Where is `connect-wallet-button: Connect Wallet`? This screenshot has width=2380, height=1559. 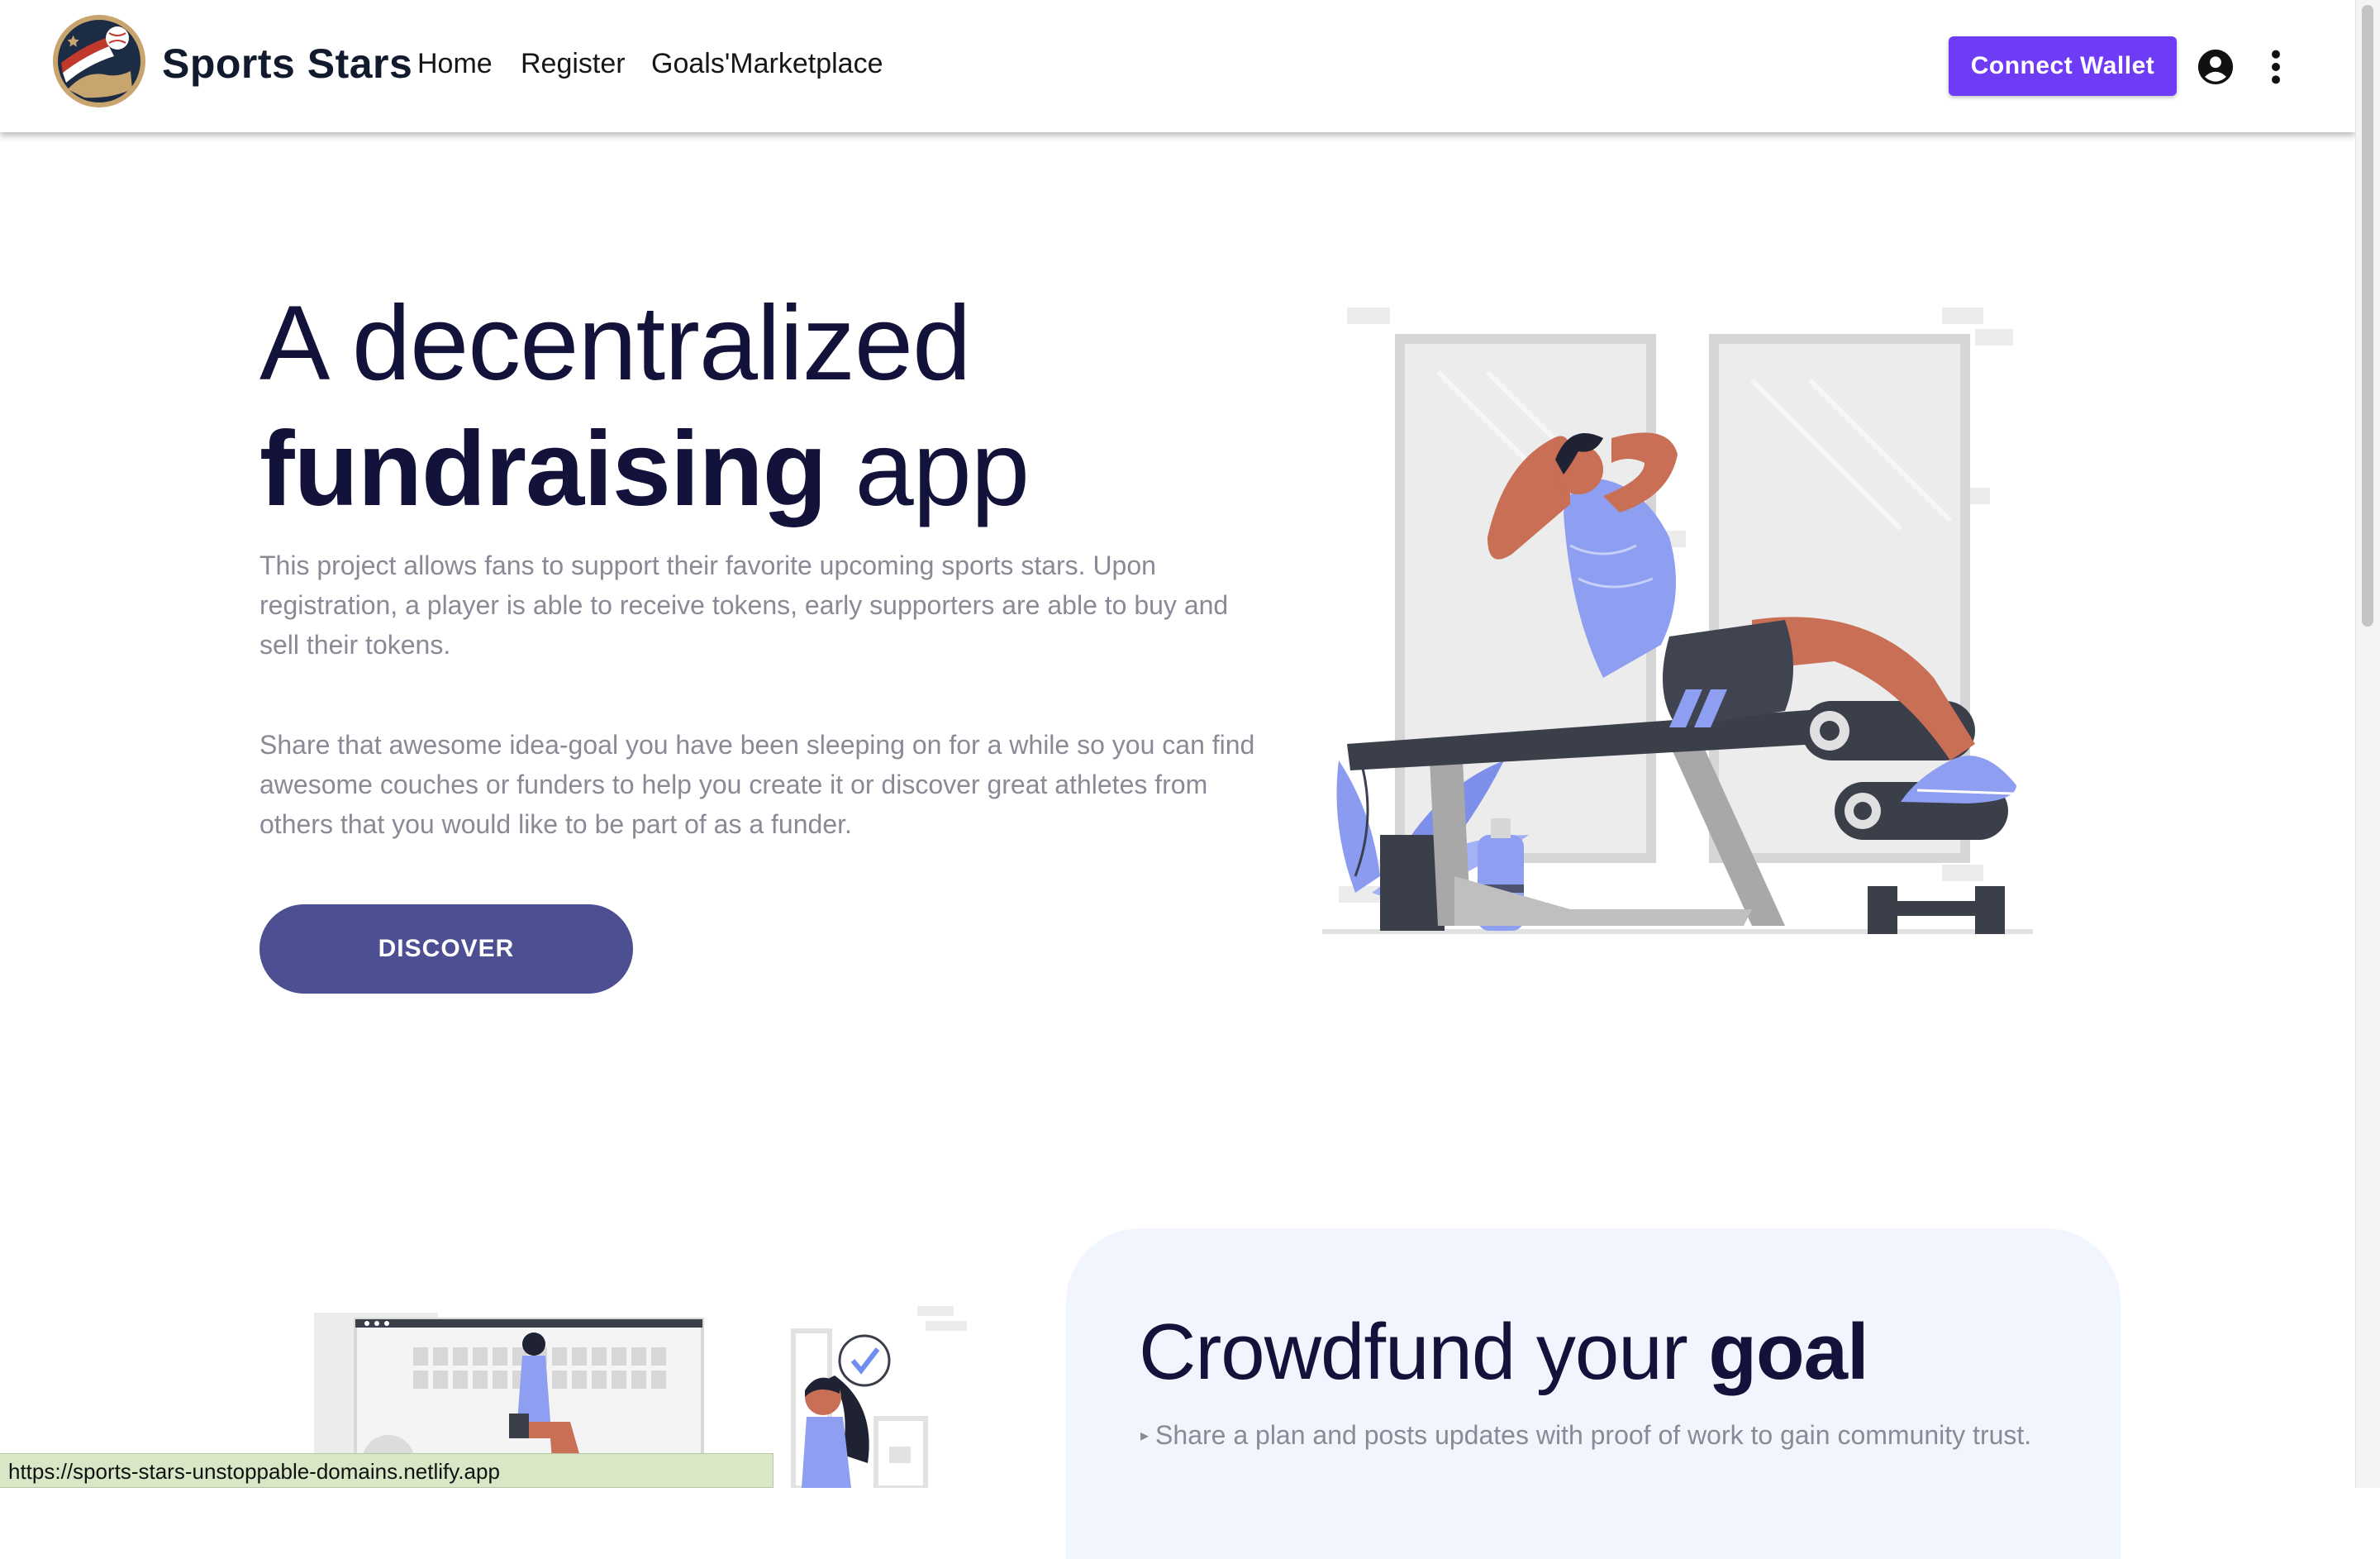 connect-wallet-button: Connect Wallet is located at coordinates (2063, 66).